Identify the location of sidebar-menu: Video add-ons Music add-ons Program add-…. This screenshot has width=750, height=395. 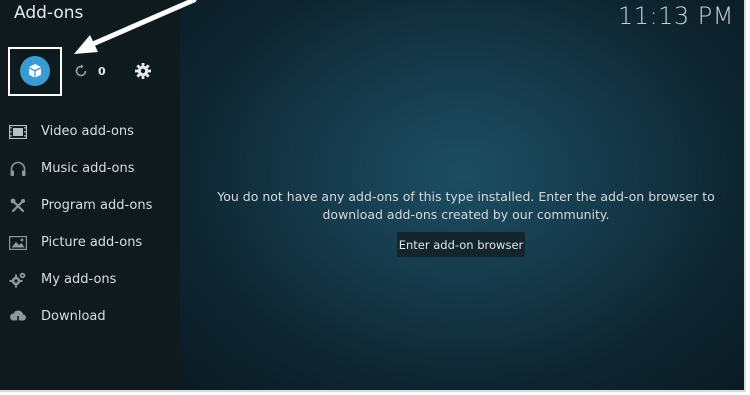
(90, 224).